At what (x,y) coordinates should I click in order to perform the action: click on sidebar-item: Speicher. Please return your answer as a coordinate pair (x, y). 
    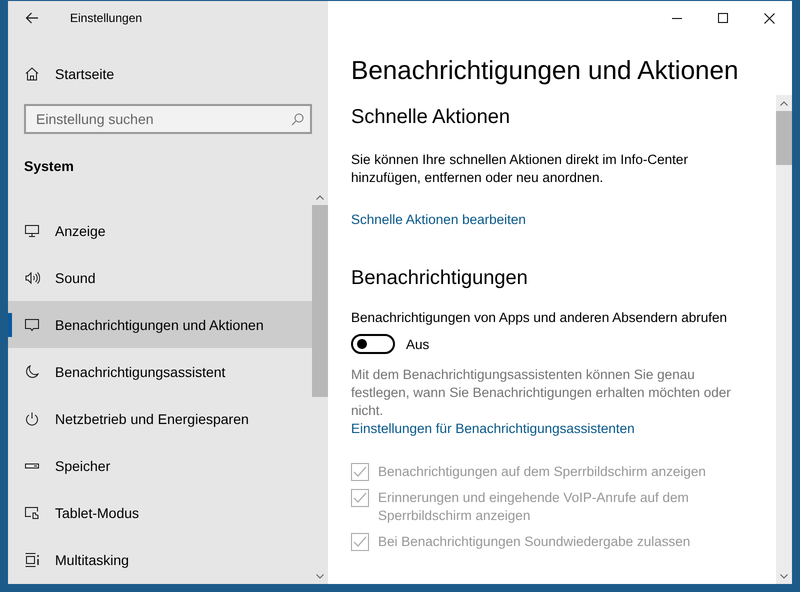
    Looking at the image, I should click on (160, 466).